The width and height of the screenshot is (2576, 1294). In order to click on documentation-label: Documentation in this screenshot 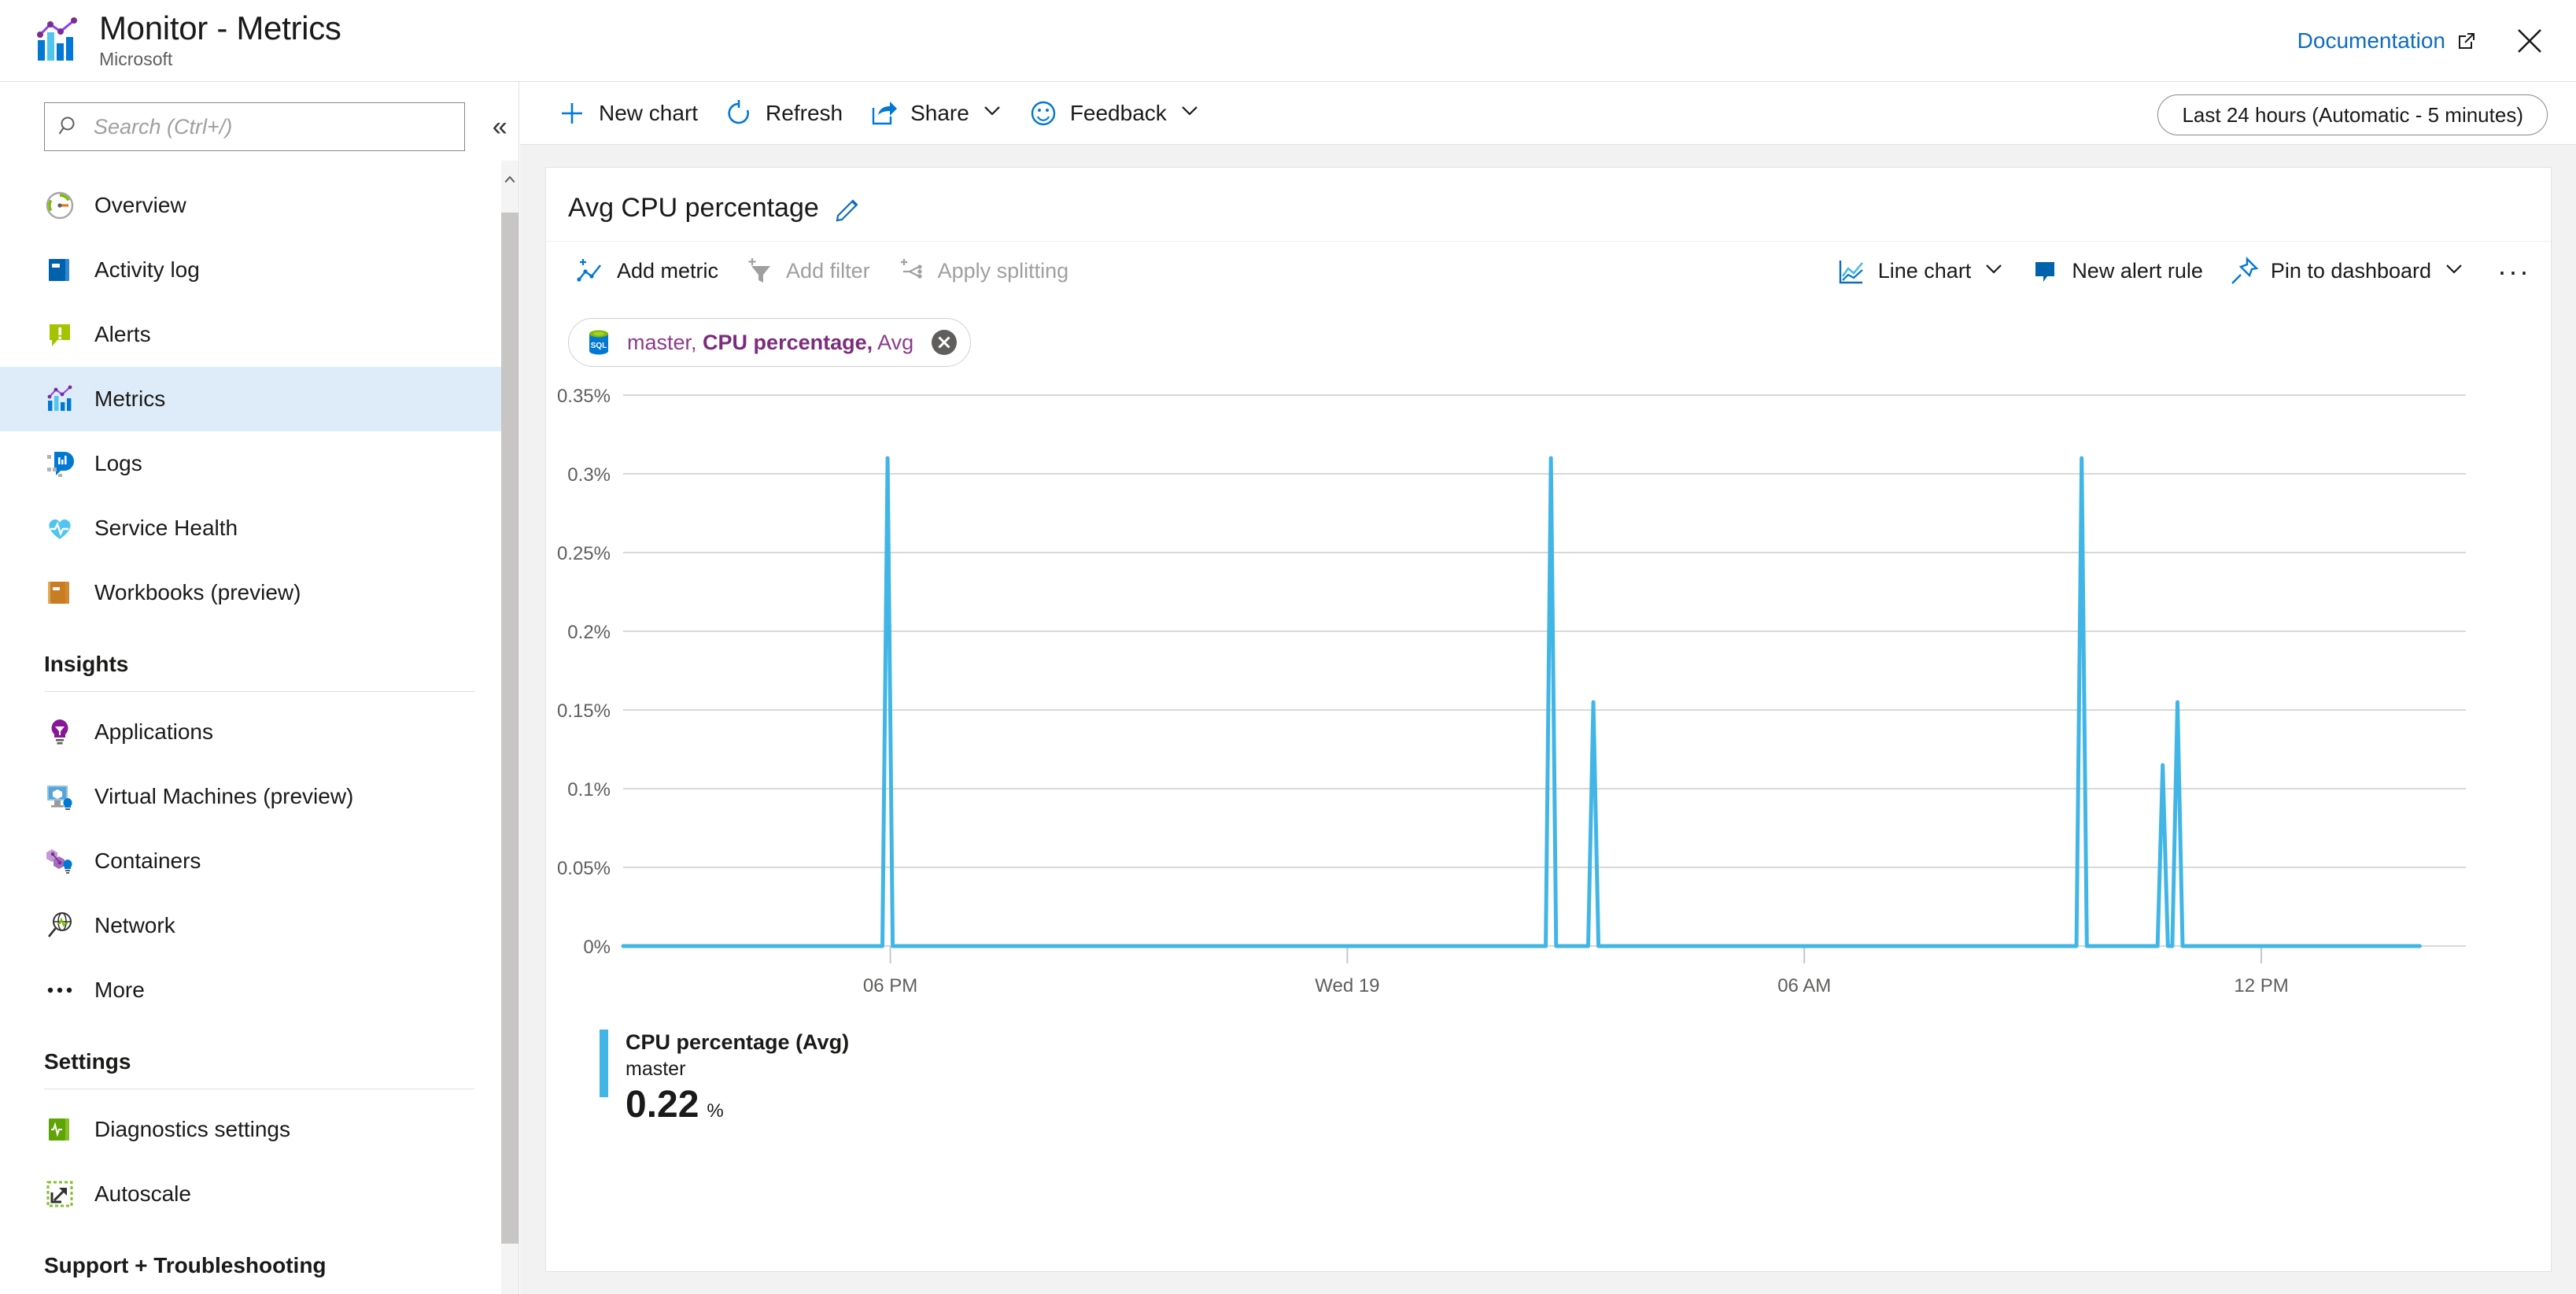, I will do `click(2371, 40)`.